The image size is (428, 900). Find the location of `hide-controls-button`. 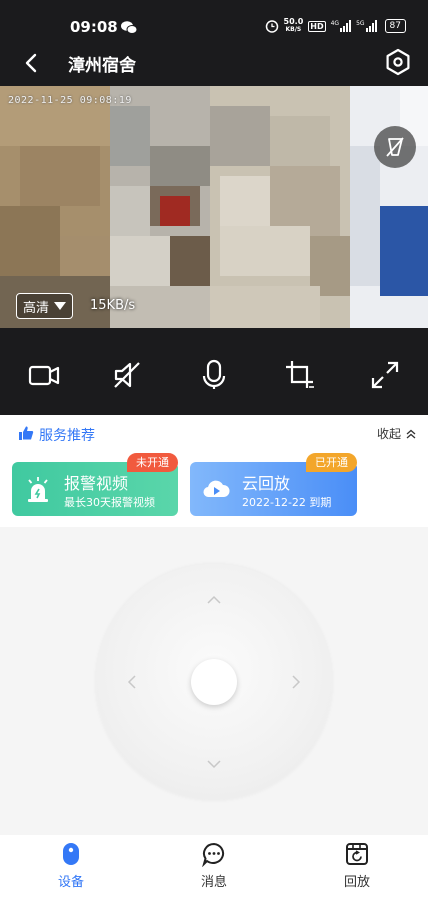

hide-controls-button is located at coordinates (395, 147).